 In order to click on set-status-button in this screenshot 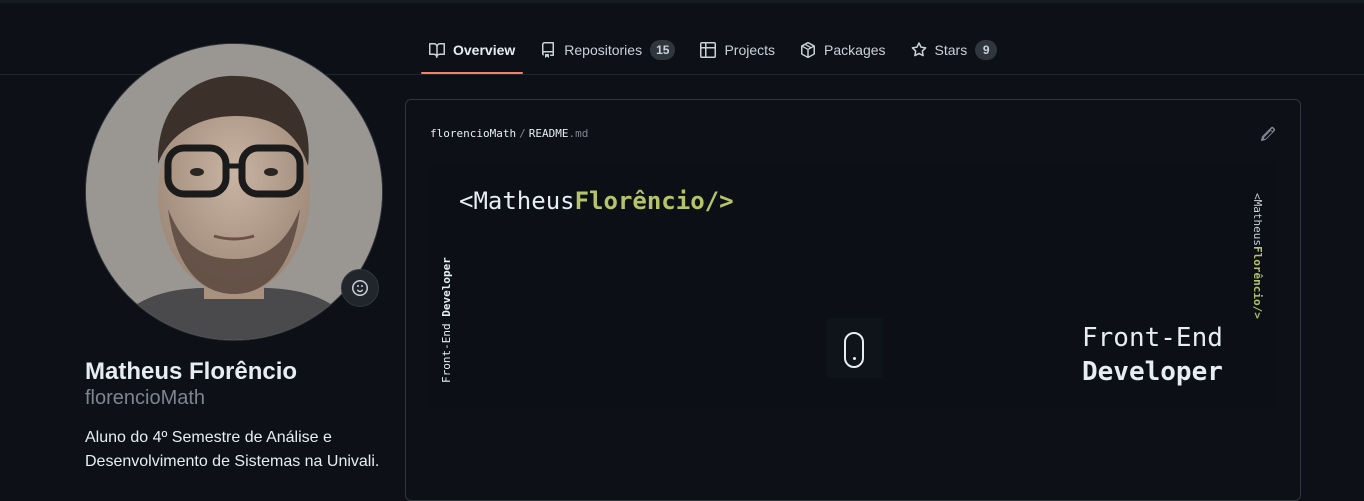, I will do `click(360, 288)`.